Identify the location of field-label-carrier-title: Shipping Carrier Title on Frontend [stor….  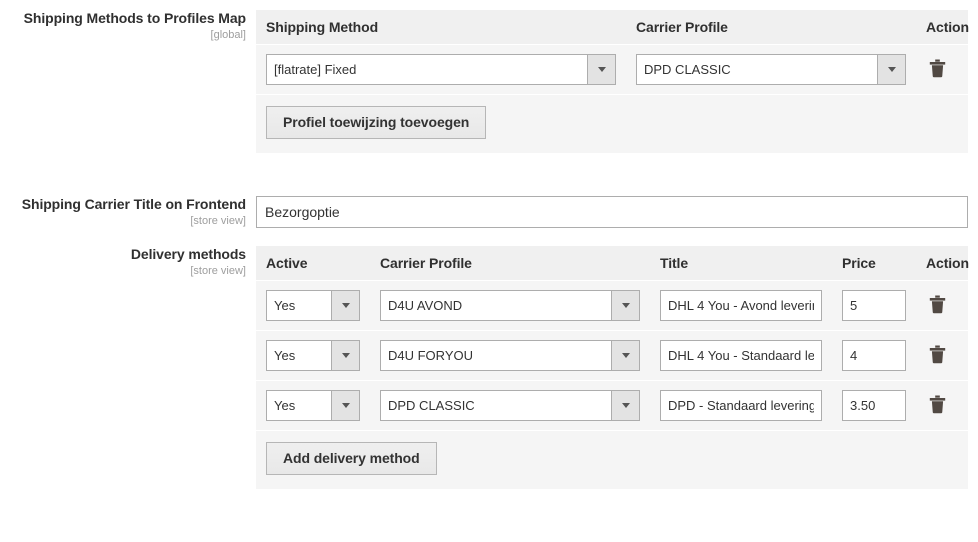
(128, 212).